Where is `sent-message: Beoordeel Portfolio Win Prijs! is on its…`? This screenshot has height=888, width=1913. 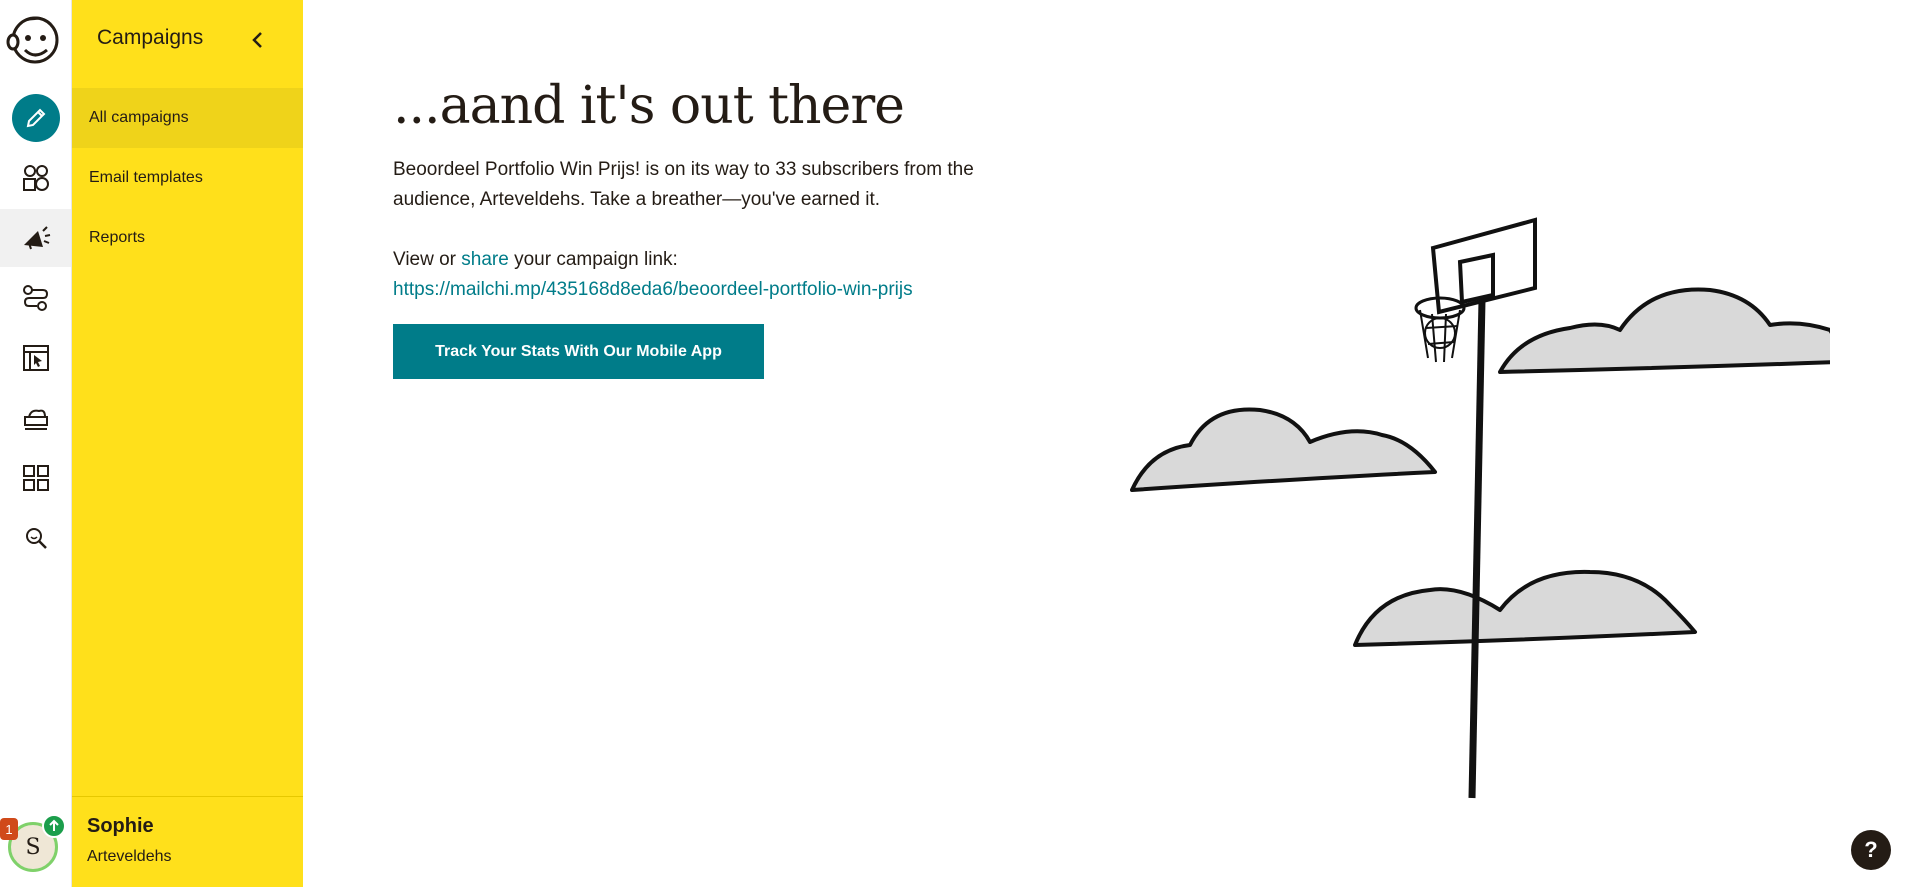 sent-message: Beoordeel Portfolio Win Prijs! is on its… is located at coordinates (683, 184).